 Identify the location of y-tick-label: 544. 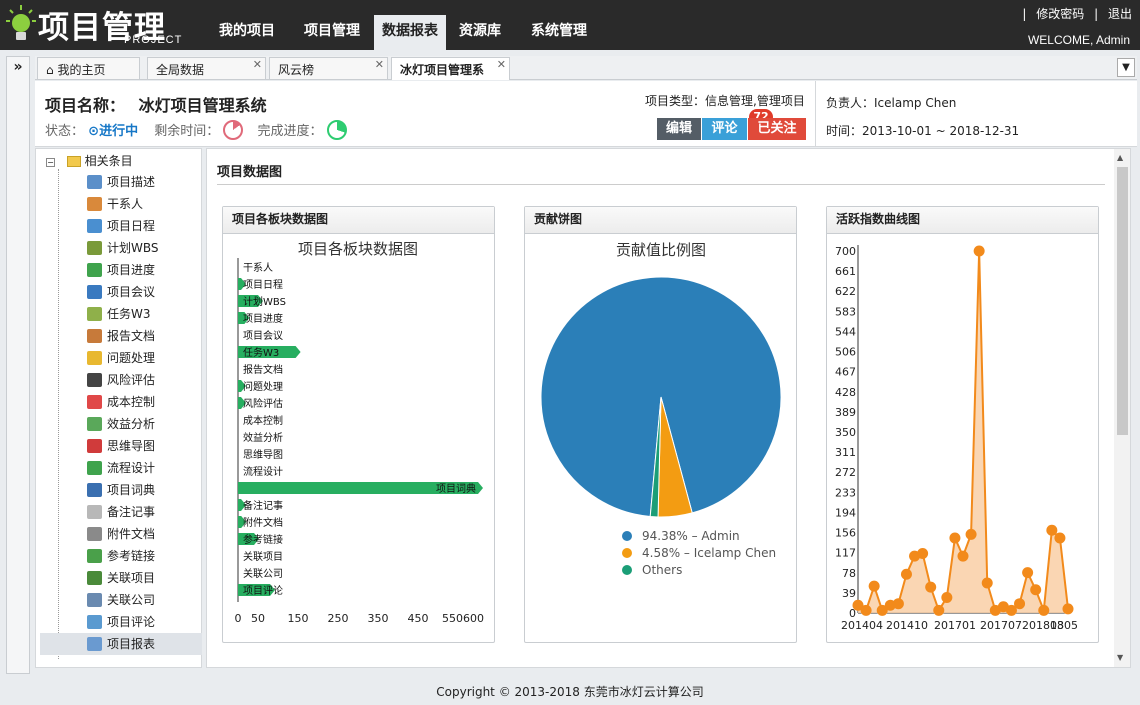
(845, 331).